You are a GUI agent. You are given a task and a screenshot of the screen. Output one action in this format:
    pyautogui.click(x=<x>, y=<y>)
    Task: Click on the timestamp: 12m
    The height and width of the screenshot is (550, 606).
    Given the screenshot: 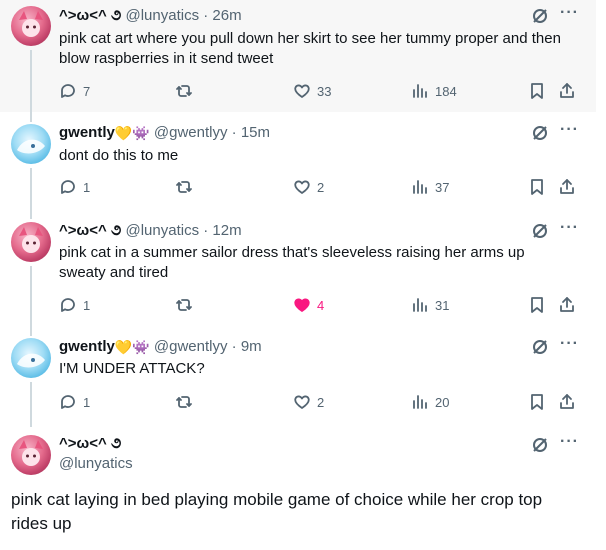 What is the action you would take?
    pyautogui.click(x=226, y=230)
    